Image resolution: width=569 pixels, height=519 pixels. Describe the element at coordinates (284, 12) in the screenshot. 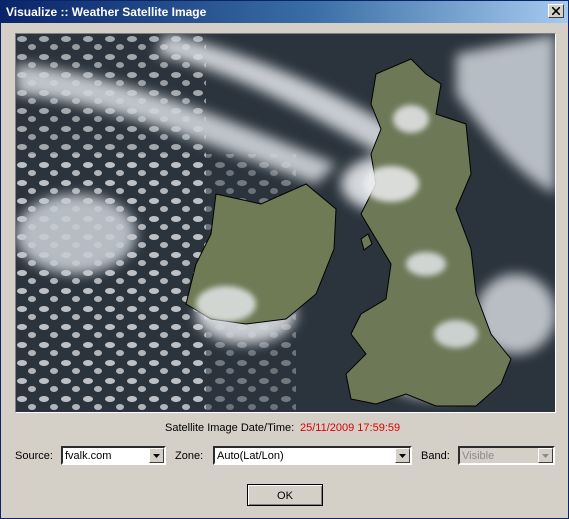

I see `title-bar: Visualize :: Weather Satellite Image` at that location.